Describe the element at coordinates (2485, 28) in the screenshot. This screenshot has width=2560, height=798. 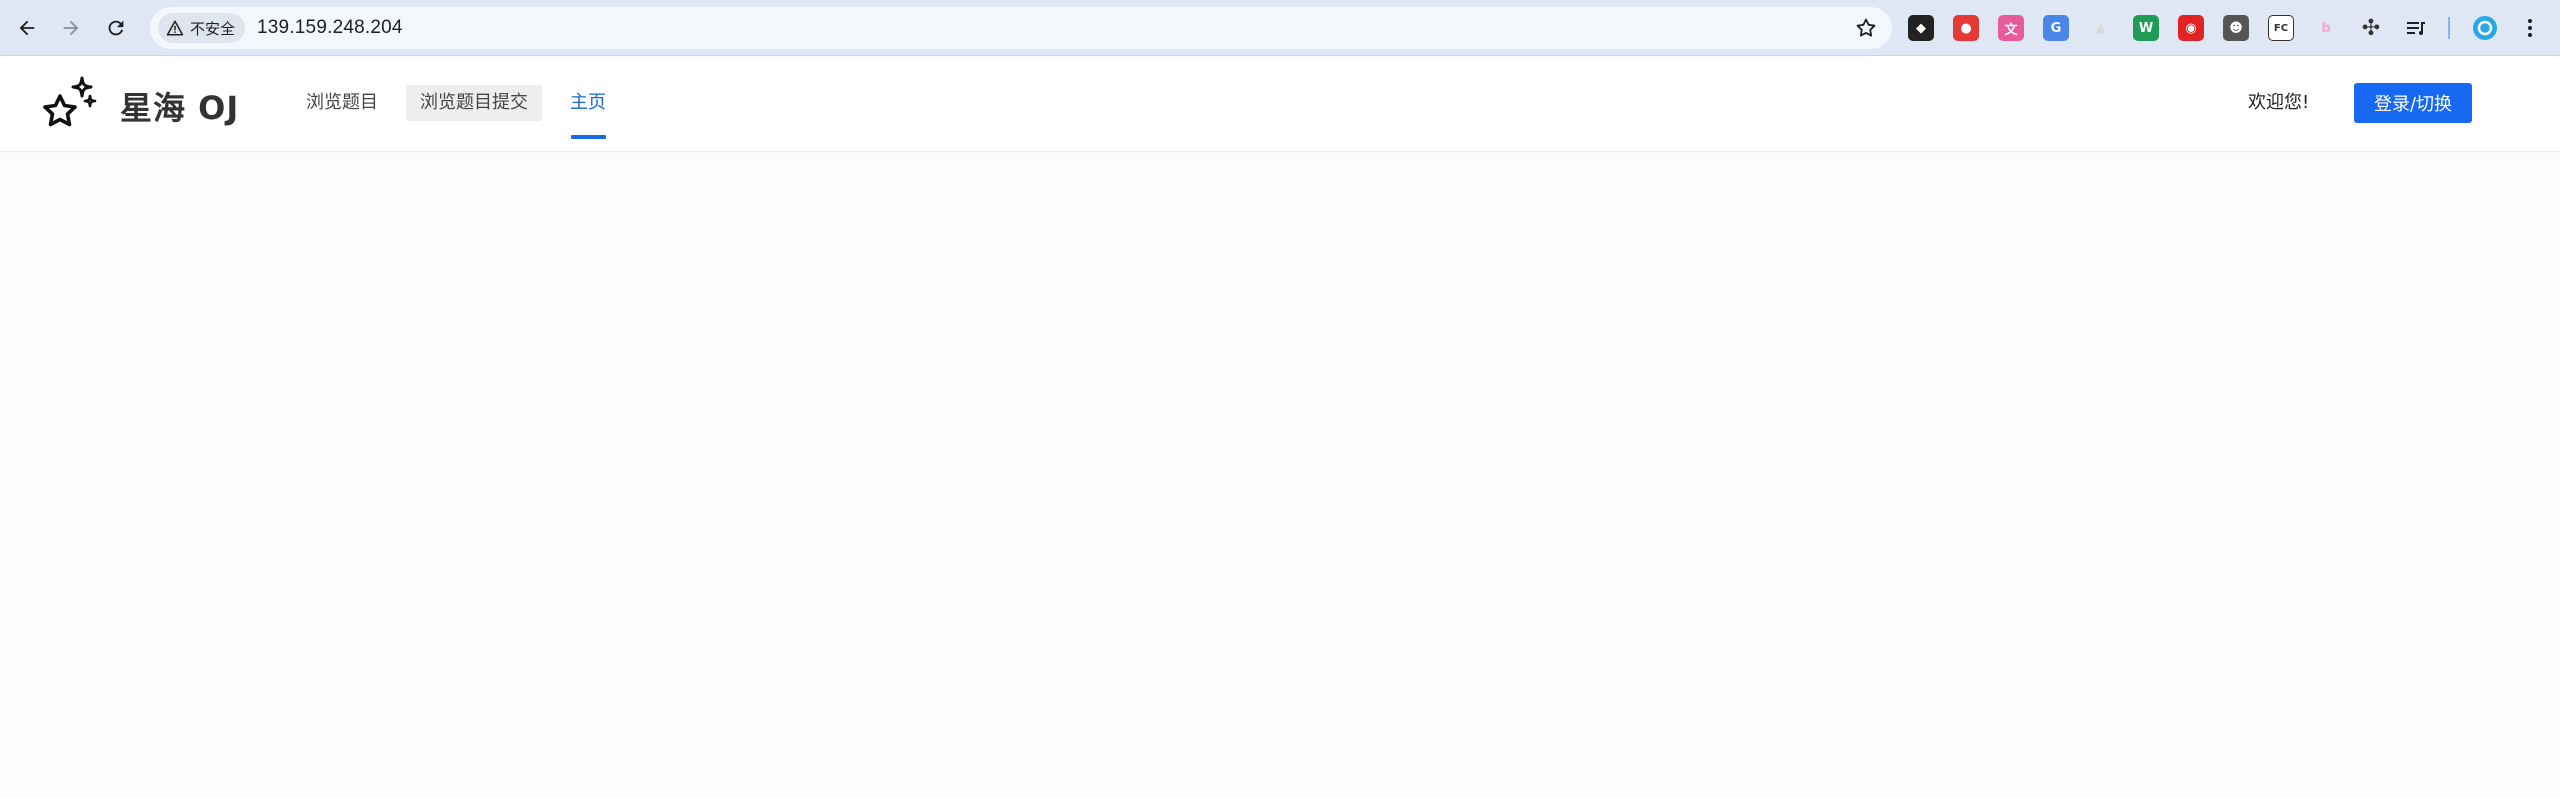
I see `profile-avatar-icon` at that location.